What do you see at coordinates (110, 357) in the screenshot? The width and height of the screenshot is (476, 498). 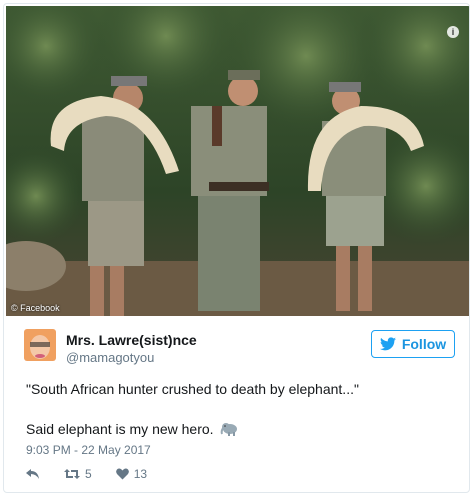 I see `author-handle: @mamagotyou` at bounding box center [110, 357].